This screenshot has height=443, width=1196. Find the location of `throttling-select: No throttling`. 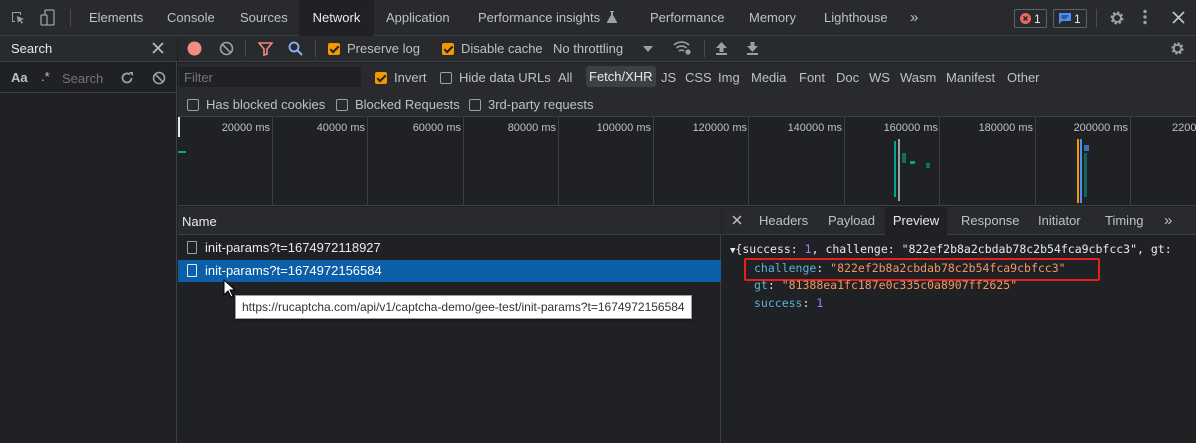

throttling-select: No throttling is located at coordinates (603, 48).